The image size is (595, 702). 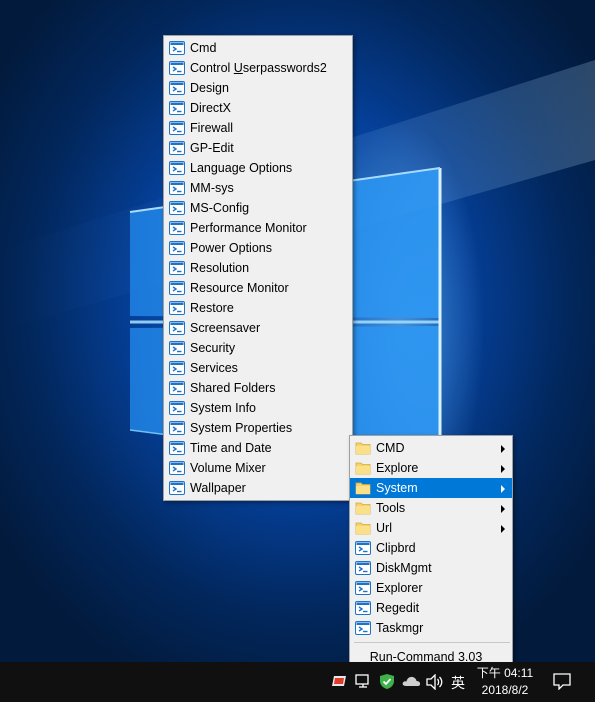 I want to click on taskbar-clock: 下午 04:11 2018/8/2, so click(x=505, y=682).